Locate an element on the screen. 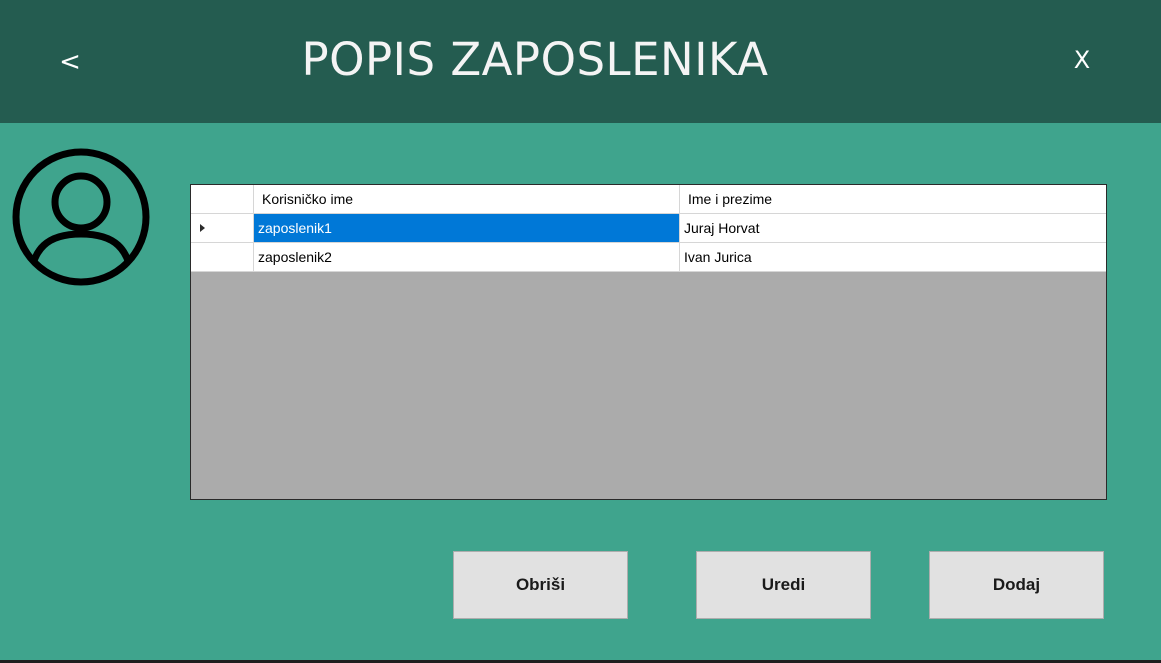  current-row-indicator-icon is located at coordinates (202, 228).